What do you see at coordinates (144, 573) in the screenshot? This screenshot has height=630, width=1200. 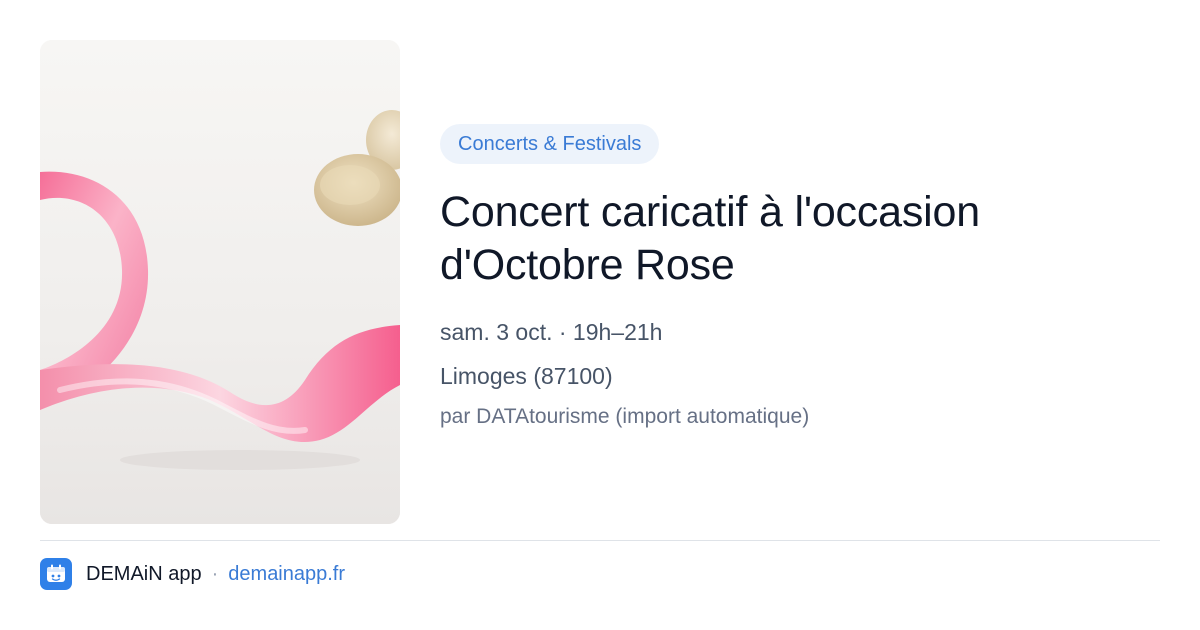 I see `app-name: DEMAiN app` at bounding box center [144, 573].